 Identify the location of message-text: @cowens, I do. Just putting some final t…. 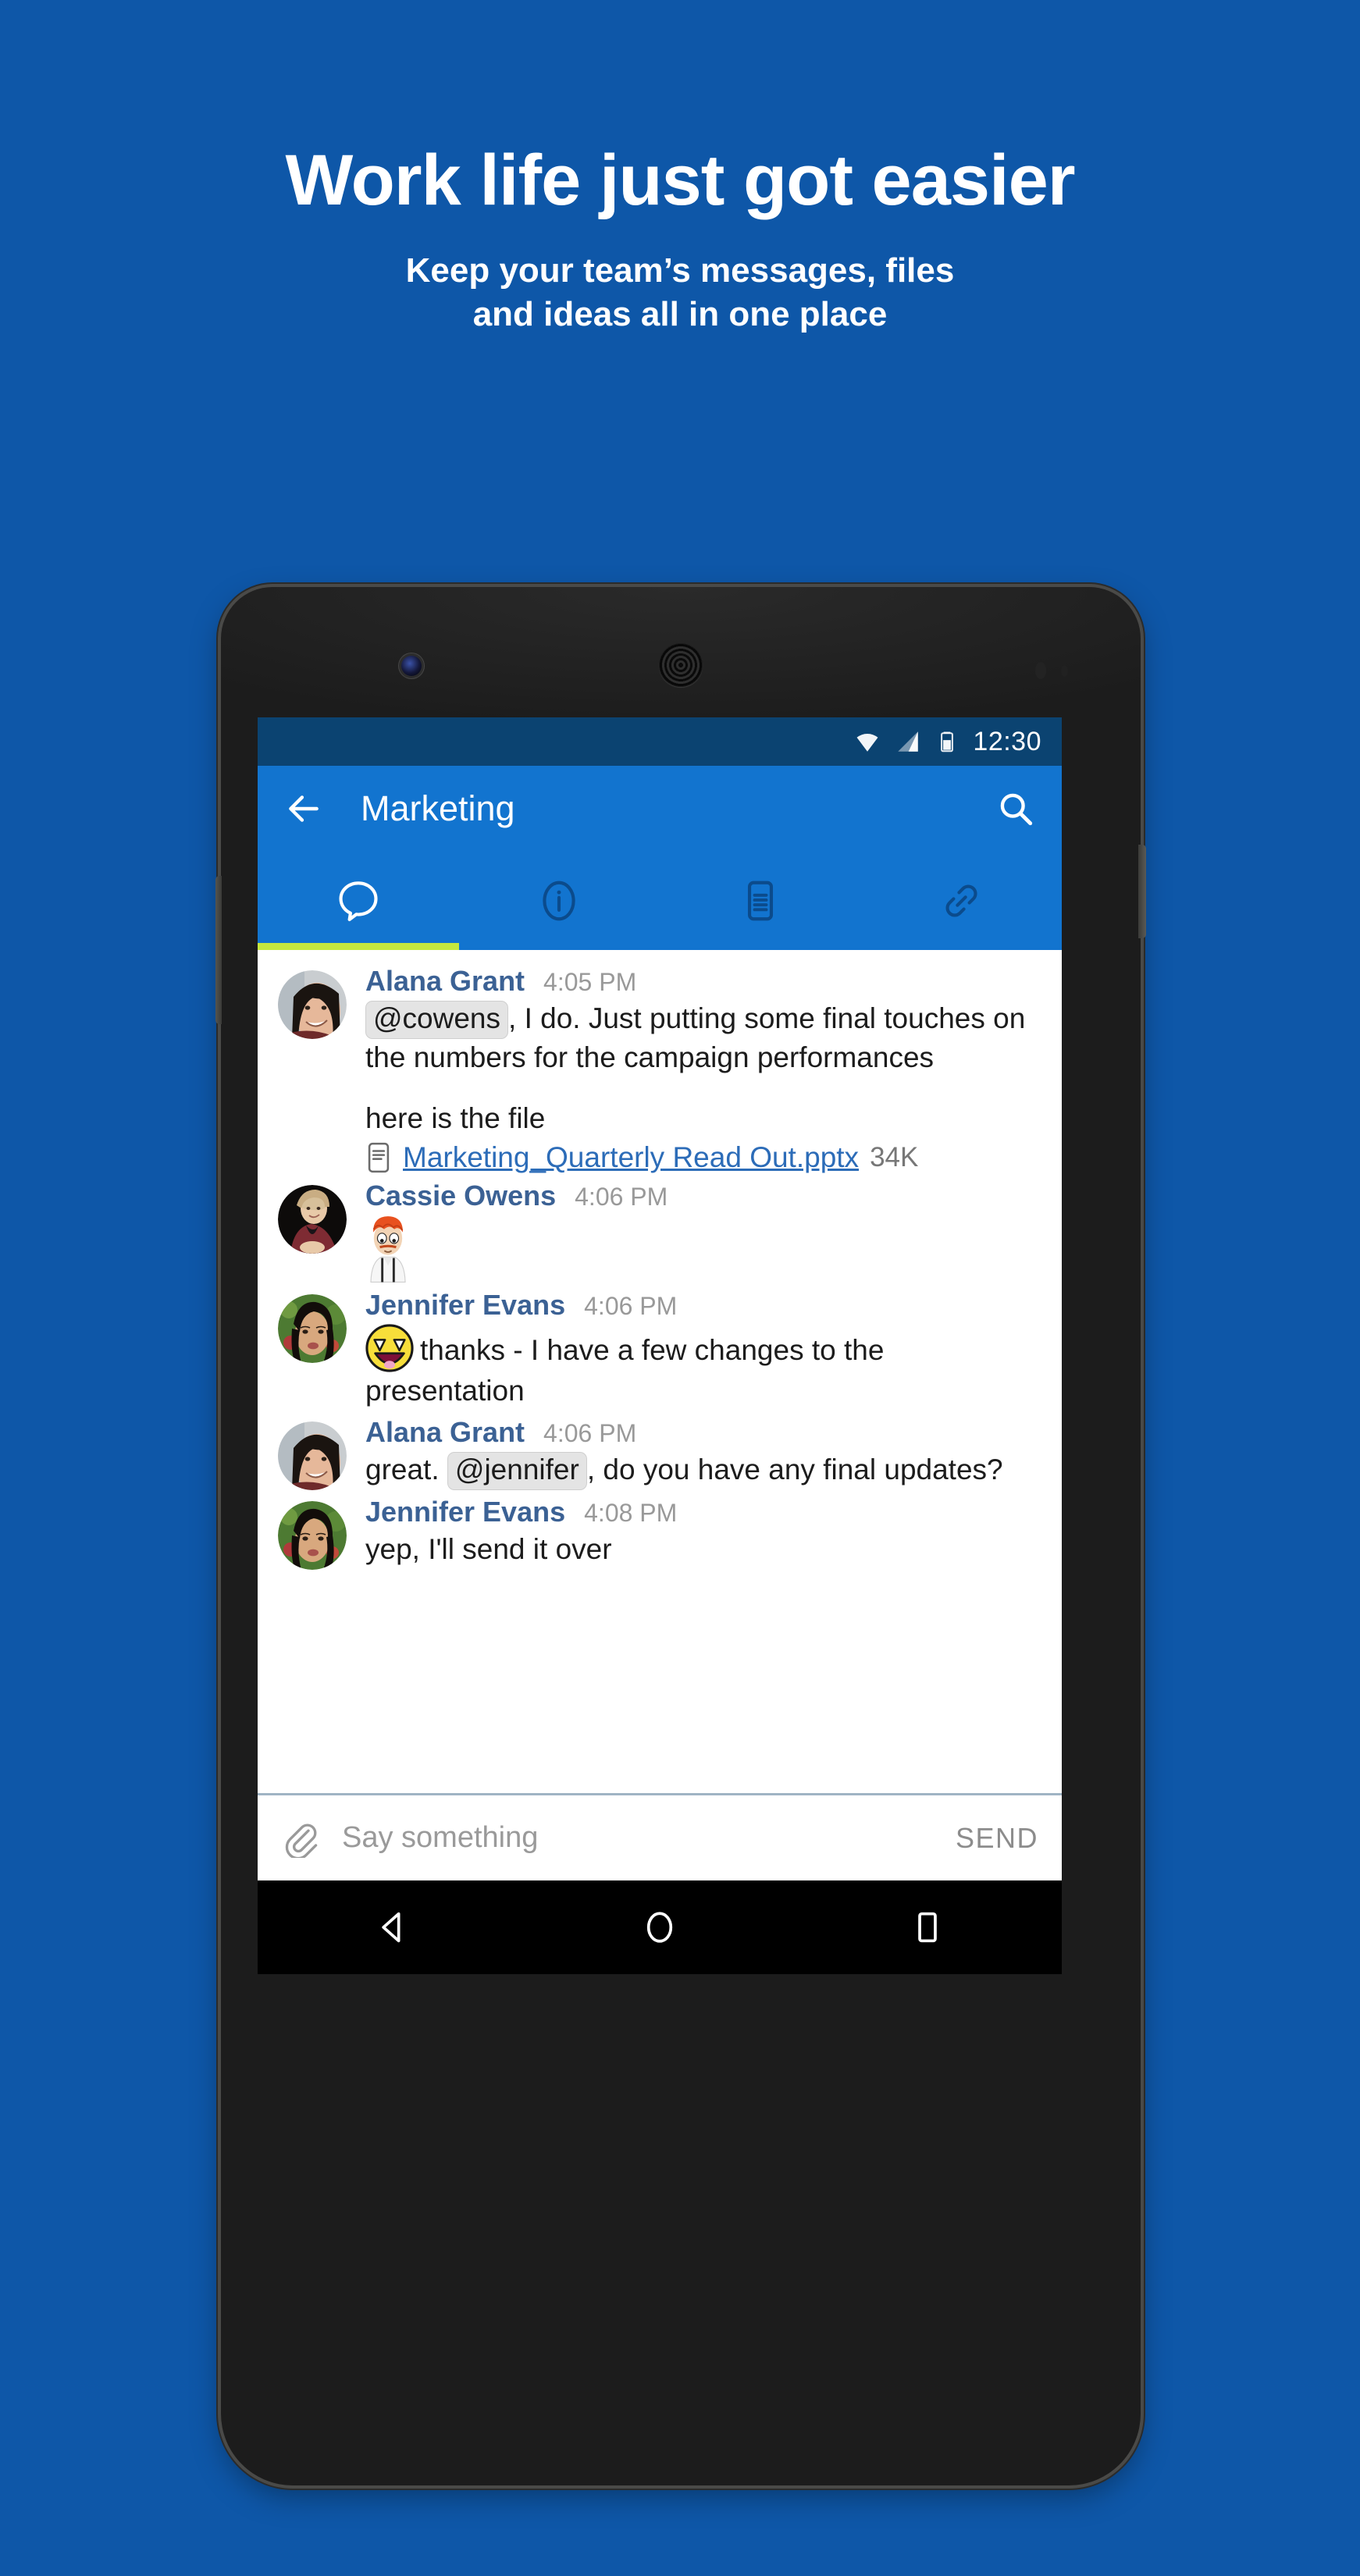
(703, 1069).